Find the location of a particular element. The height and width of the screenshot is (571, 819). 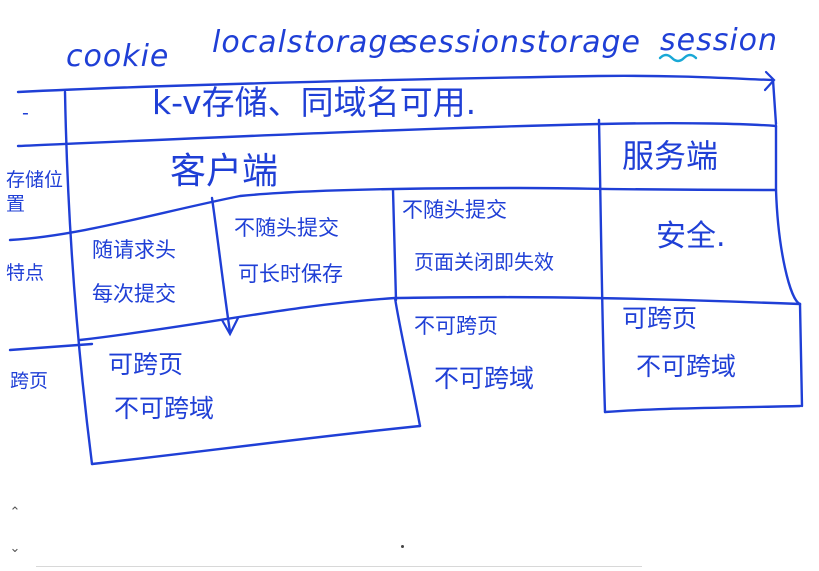

row-label-features: 特点 is located at coordinates (25, 273).